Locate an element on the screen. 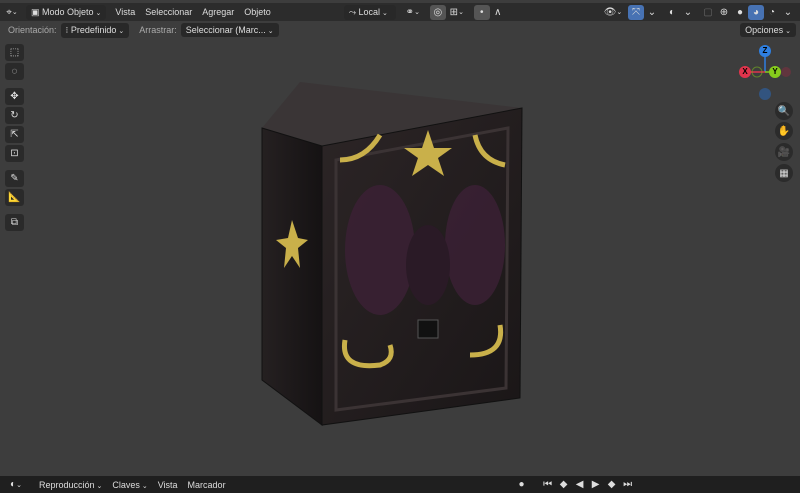  menu-reproduccion: Reproducción is located at coordinates (70, 485).